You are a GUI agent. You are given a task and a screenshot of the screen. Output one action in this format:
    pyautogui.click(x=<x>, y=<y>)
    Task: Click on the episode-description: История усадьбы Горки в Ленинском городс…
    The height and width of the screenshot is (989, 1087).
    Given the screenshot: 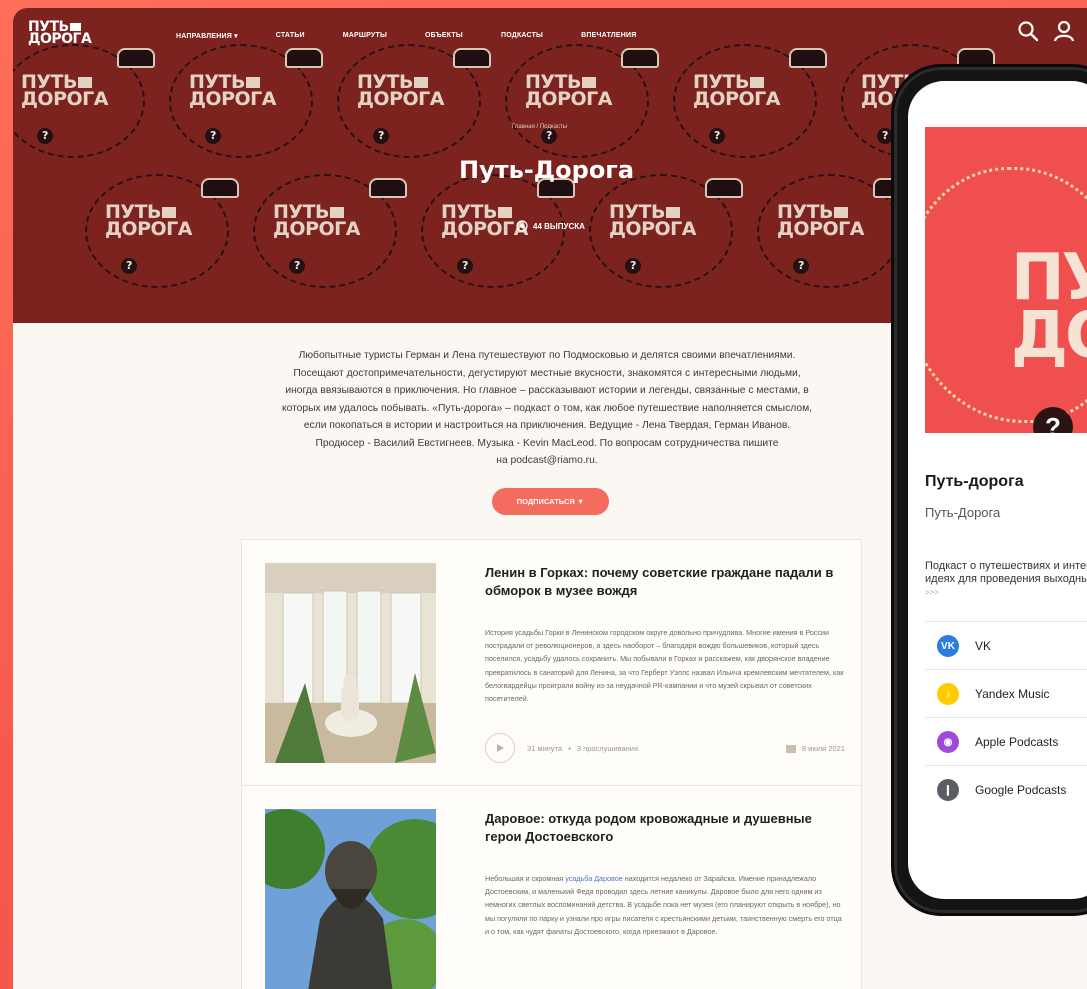 What is the action you would take?
    pyautogui.click(x=664, y=666)
    